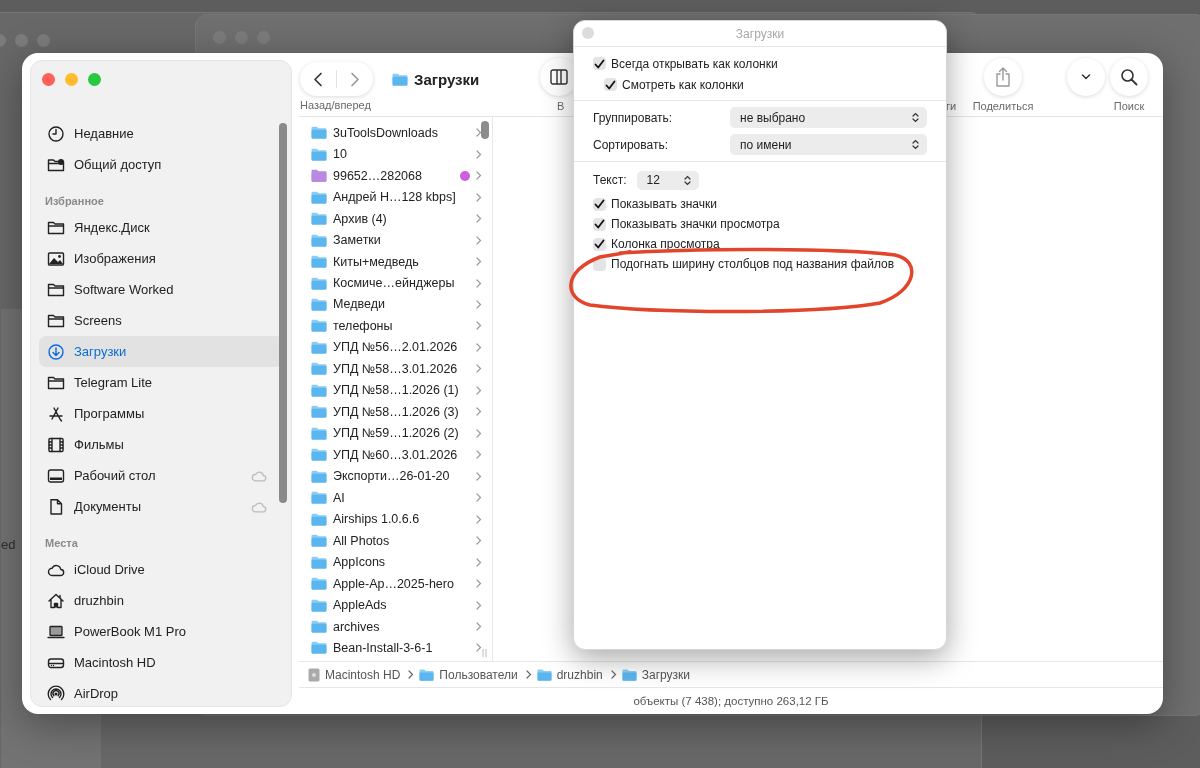  Describe the element at coordinates (161, 692) in the screenshot. I see `sidebar-item: AirDrop` at that location.